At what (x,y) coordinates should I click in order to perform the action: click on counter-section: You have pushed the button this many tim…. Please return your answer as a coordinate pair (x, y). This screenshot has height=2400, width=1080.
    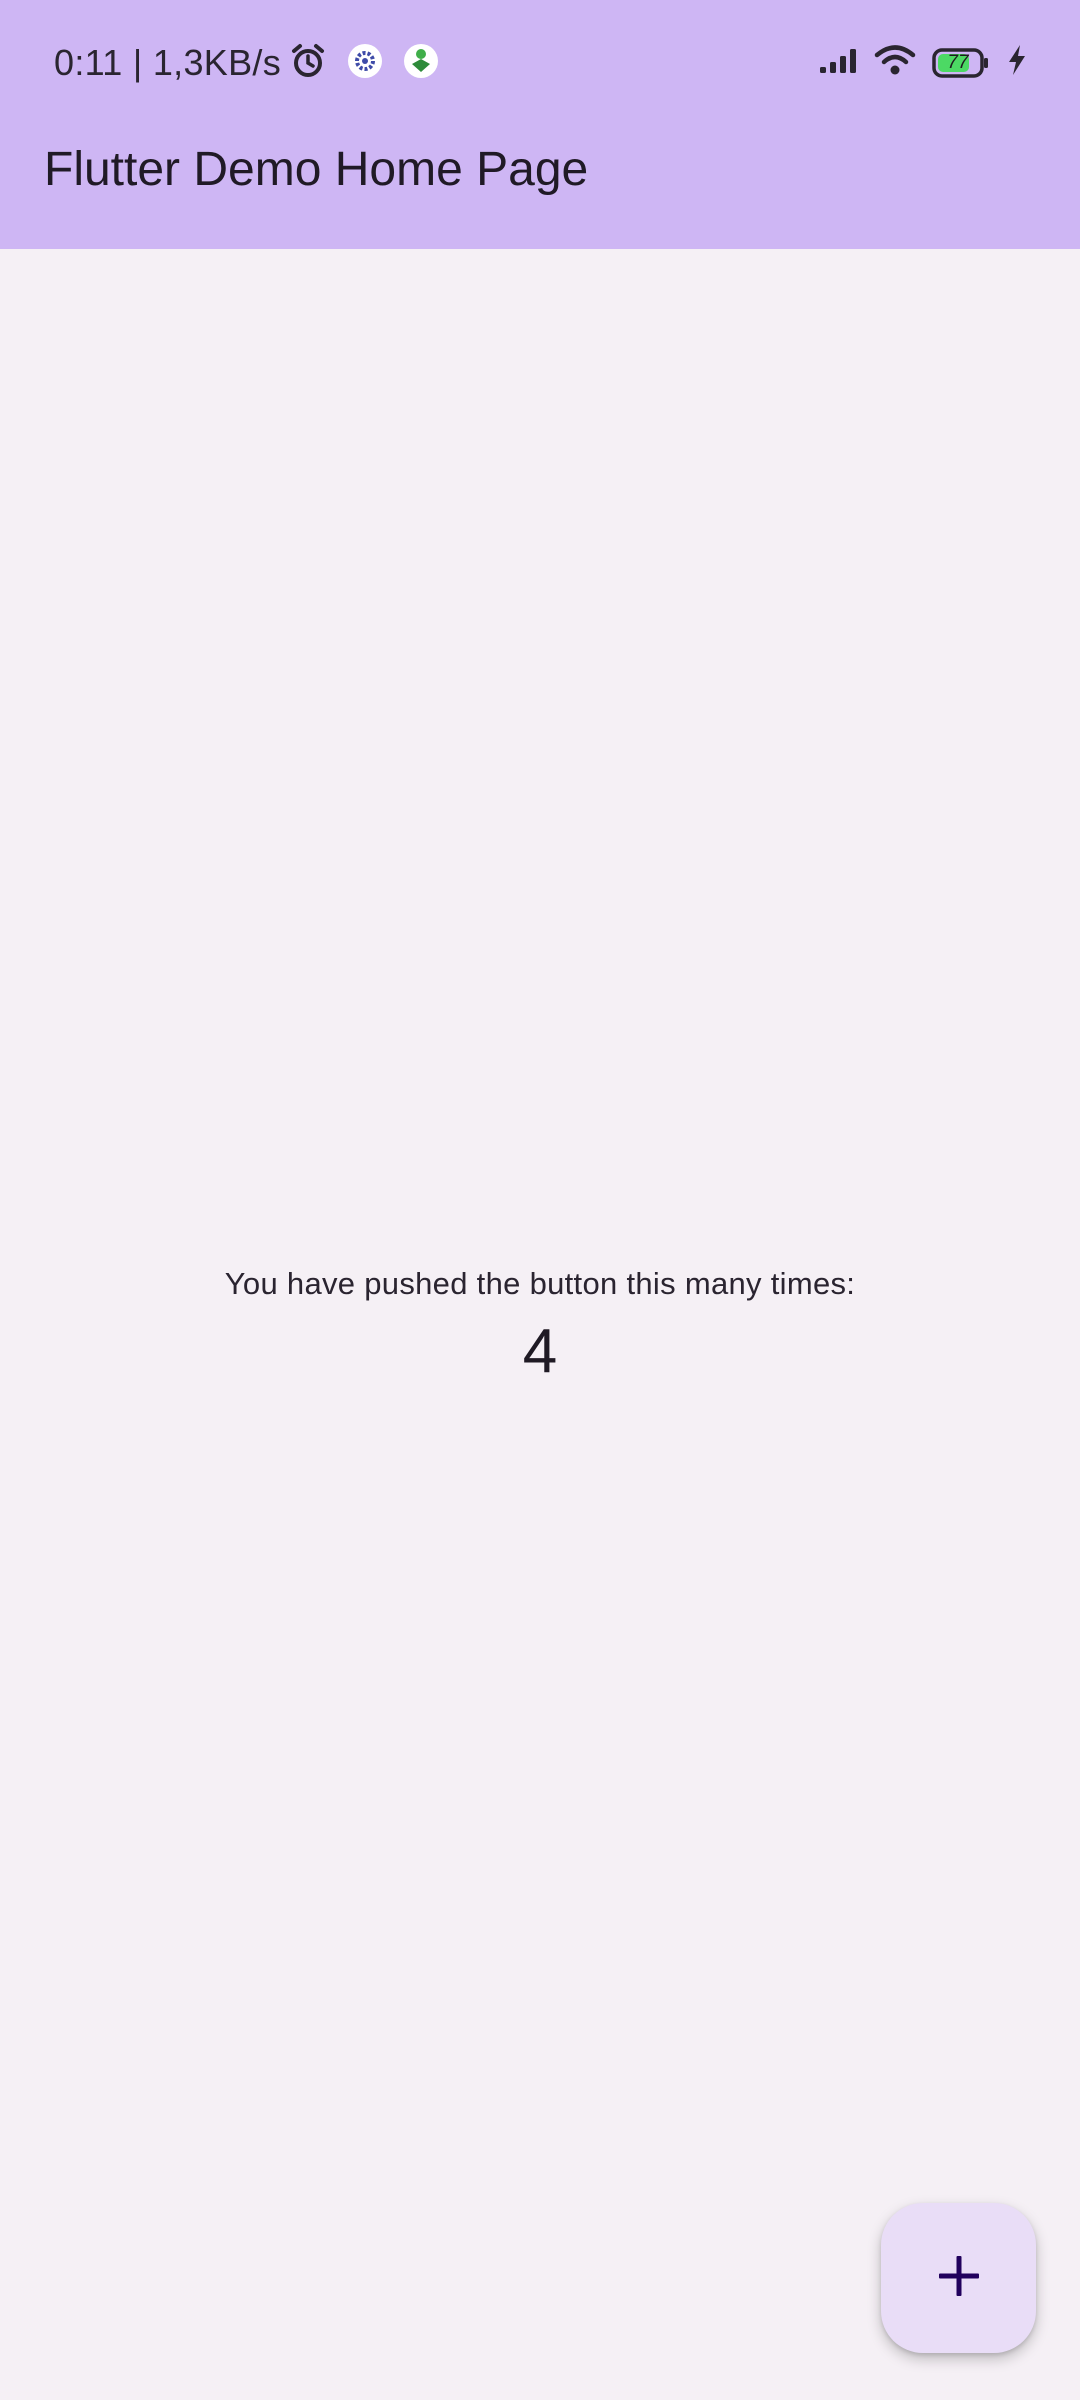
    Looking at the image, I should click on (540, 1327).